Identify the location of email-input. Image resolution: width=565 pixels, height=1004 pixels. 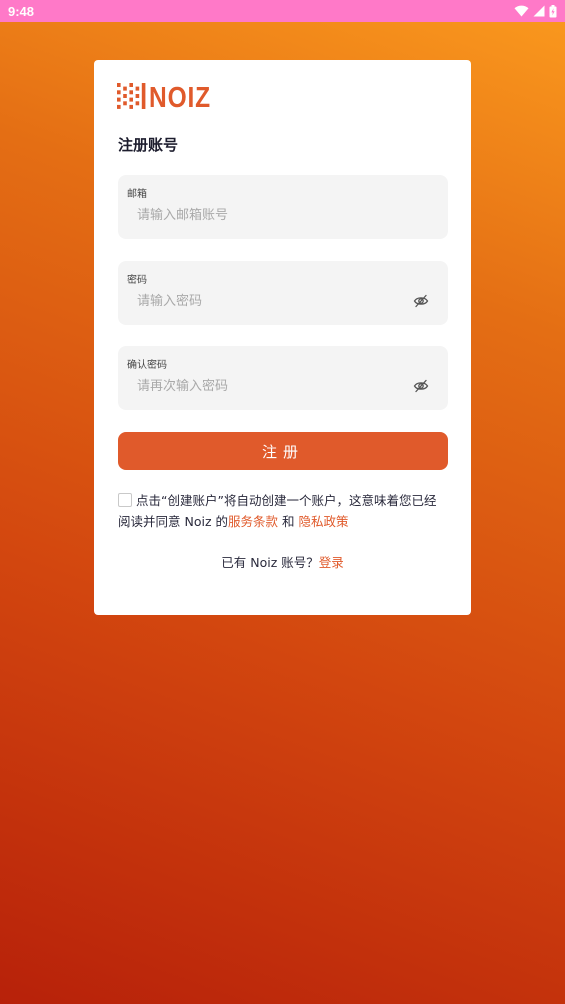
(272, 215).